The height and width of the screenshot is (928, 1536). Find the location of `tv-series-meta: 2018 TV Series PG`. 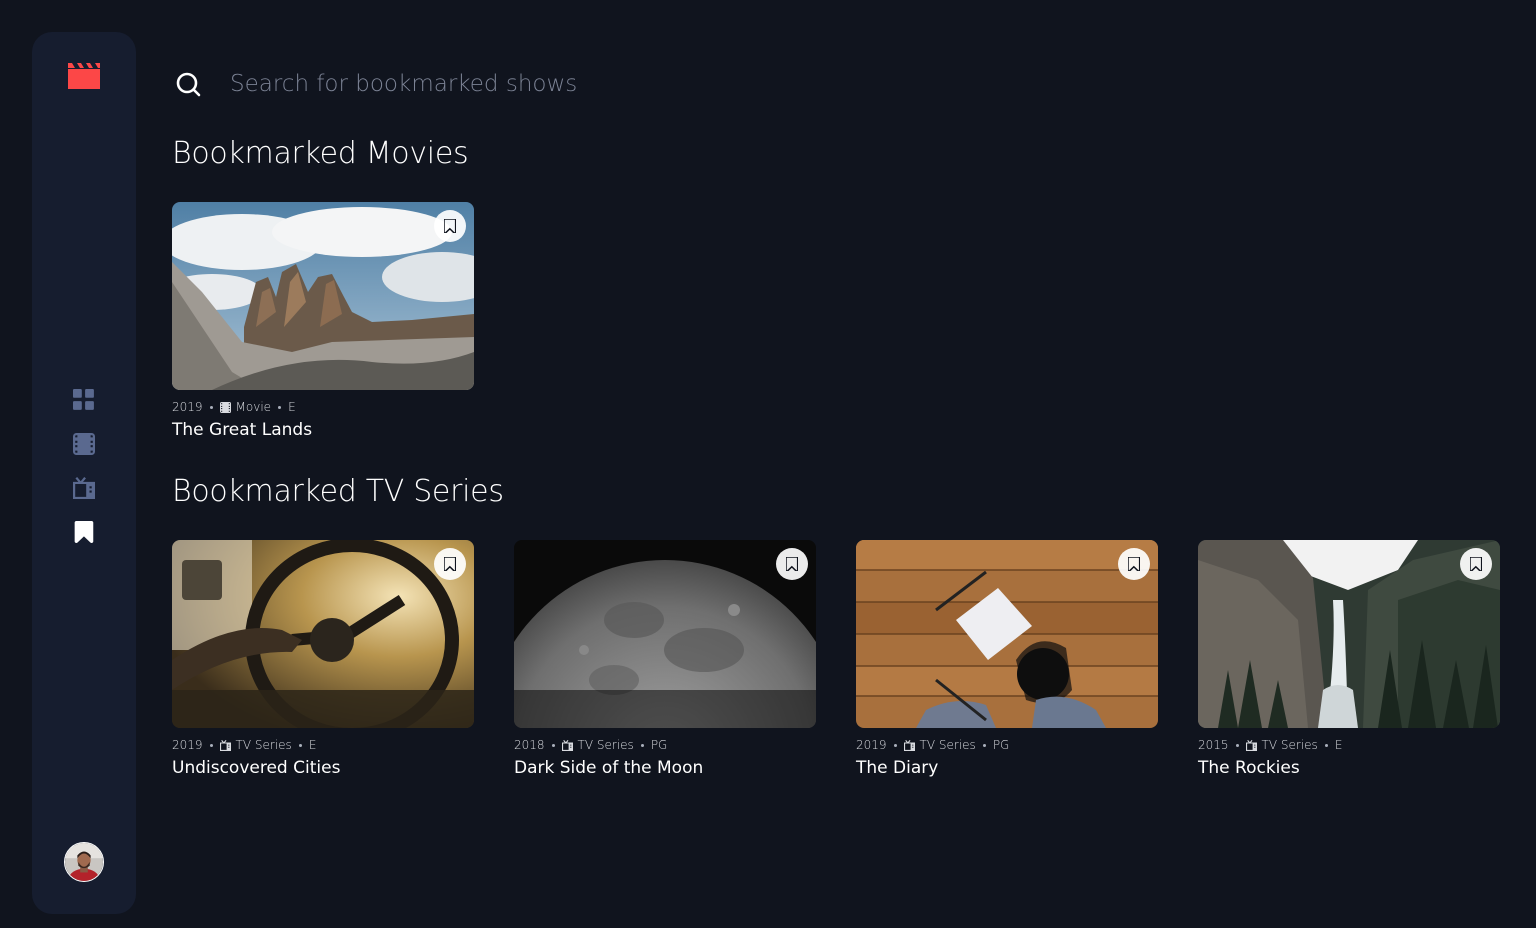

tv-series-meta: 2018 TV Series PG is located at coordinates (665, 745).